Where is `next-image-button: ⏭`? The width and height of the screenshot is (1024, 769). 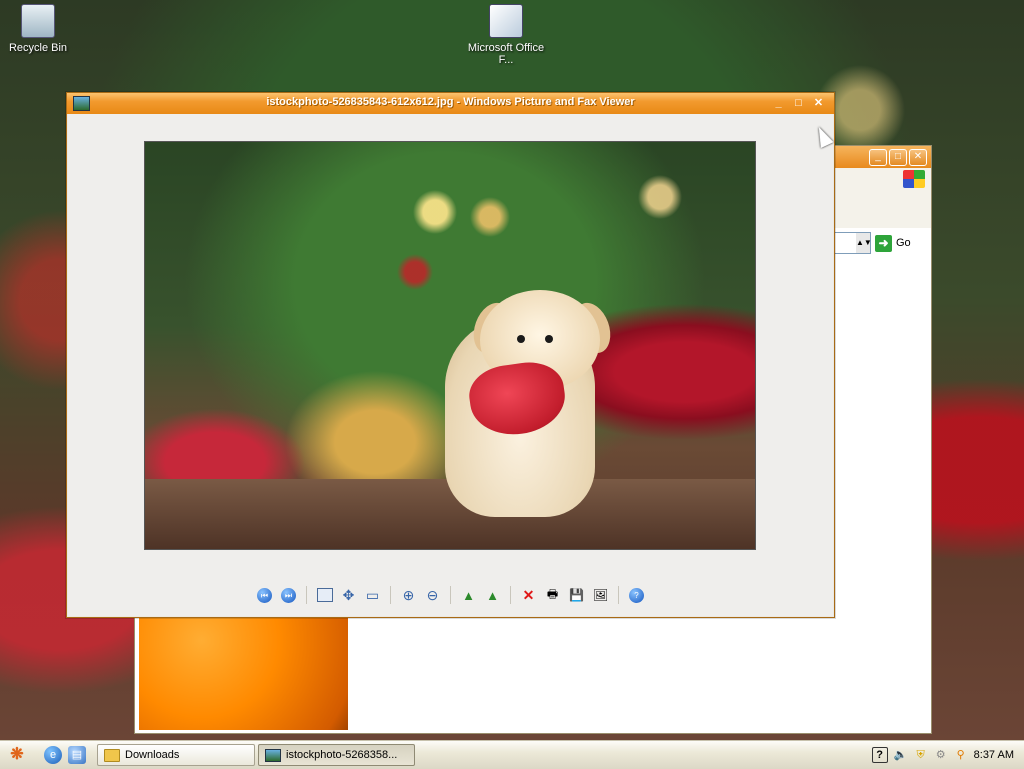
next-image-button: ⏭ is located at coordinates (288, 595).